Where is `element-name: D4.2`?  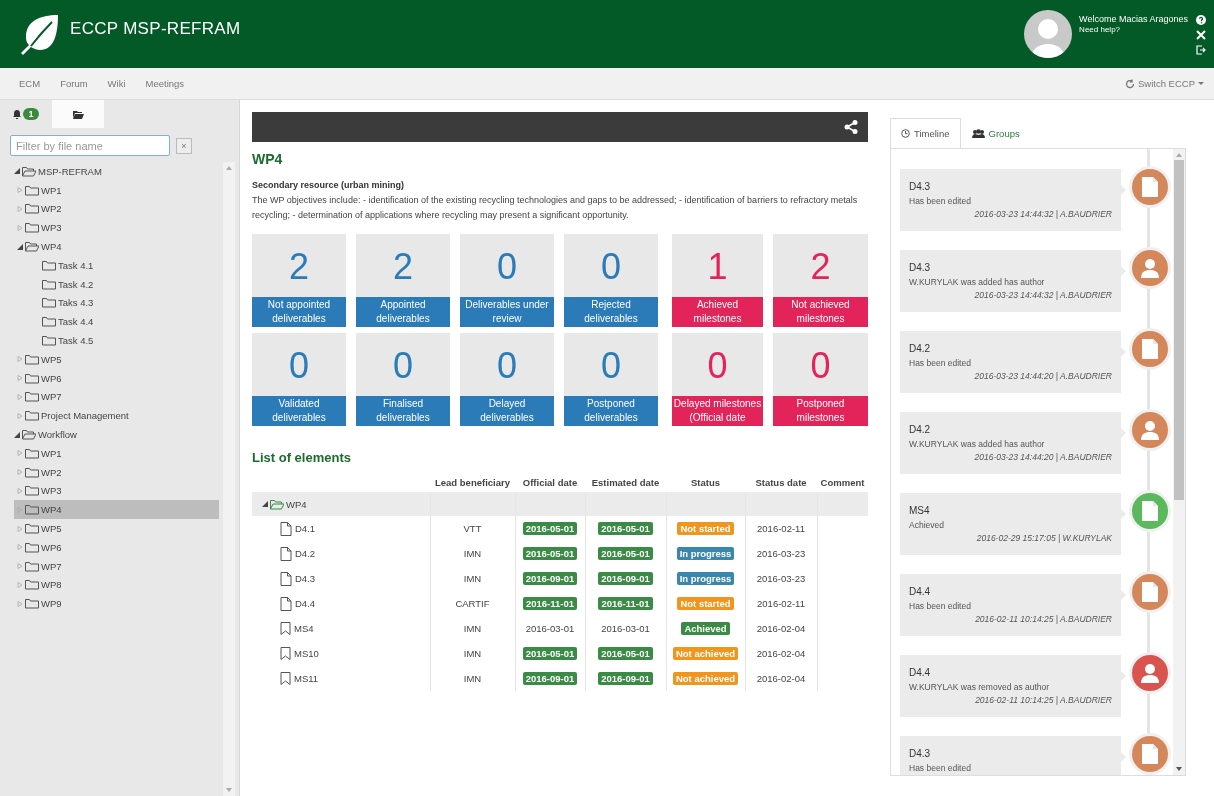
element-name: D4.2 is located at coordinates (305, 553).